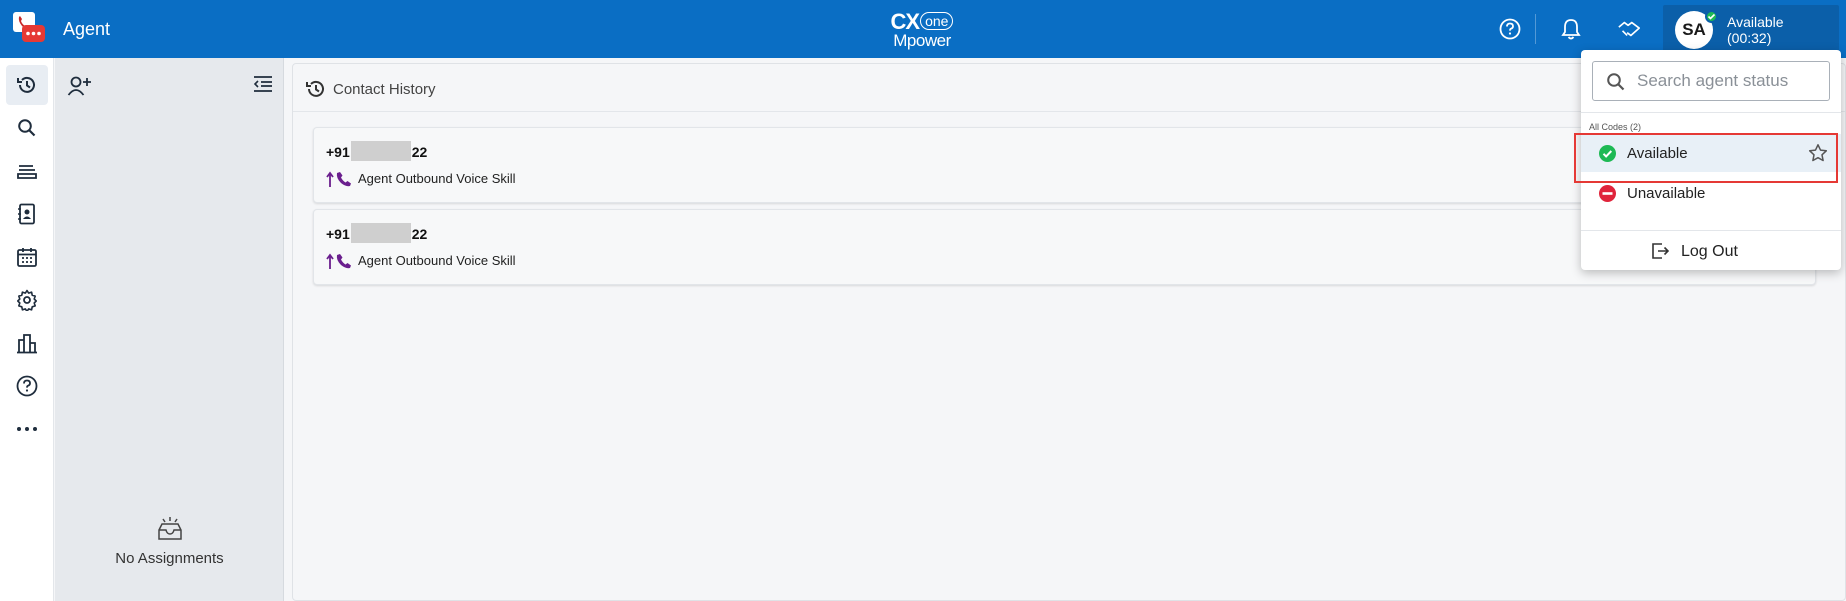 The image size is (1846, 601). Describe the element at coordinates (1535, 29) in the screenshot. I see `top-divider` at that location.